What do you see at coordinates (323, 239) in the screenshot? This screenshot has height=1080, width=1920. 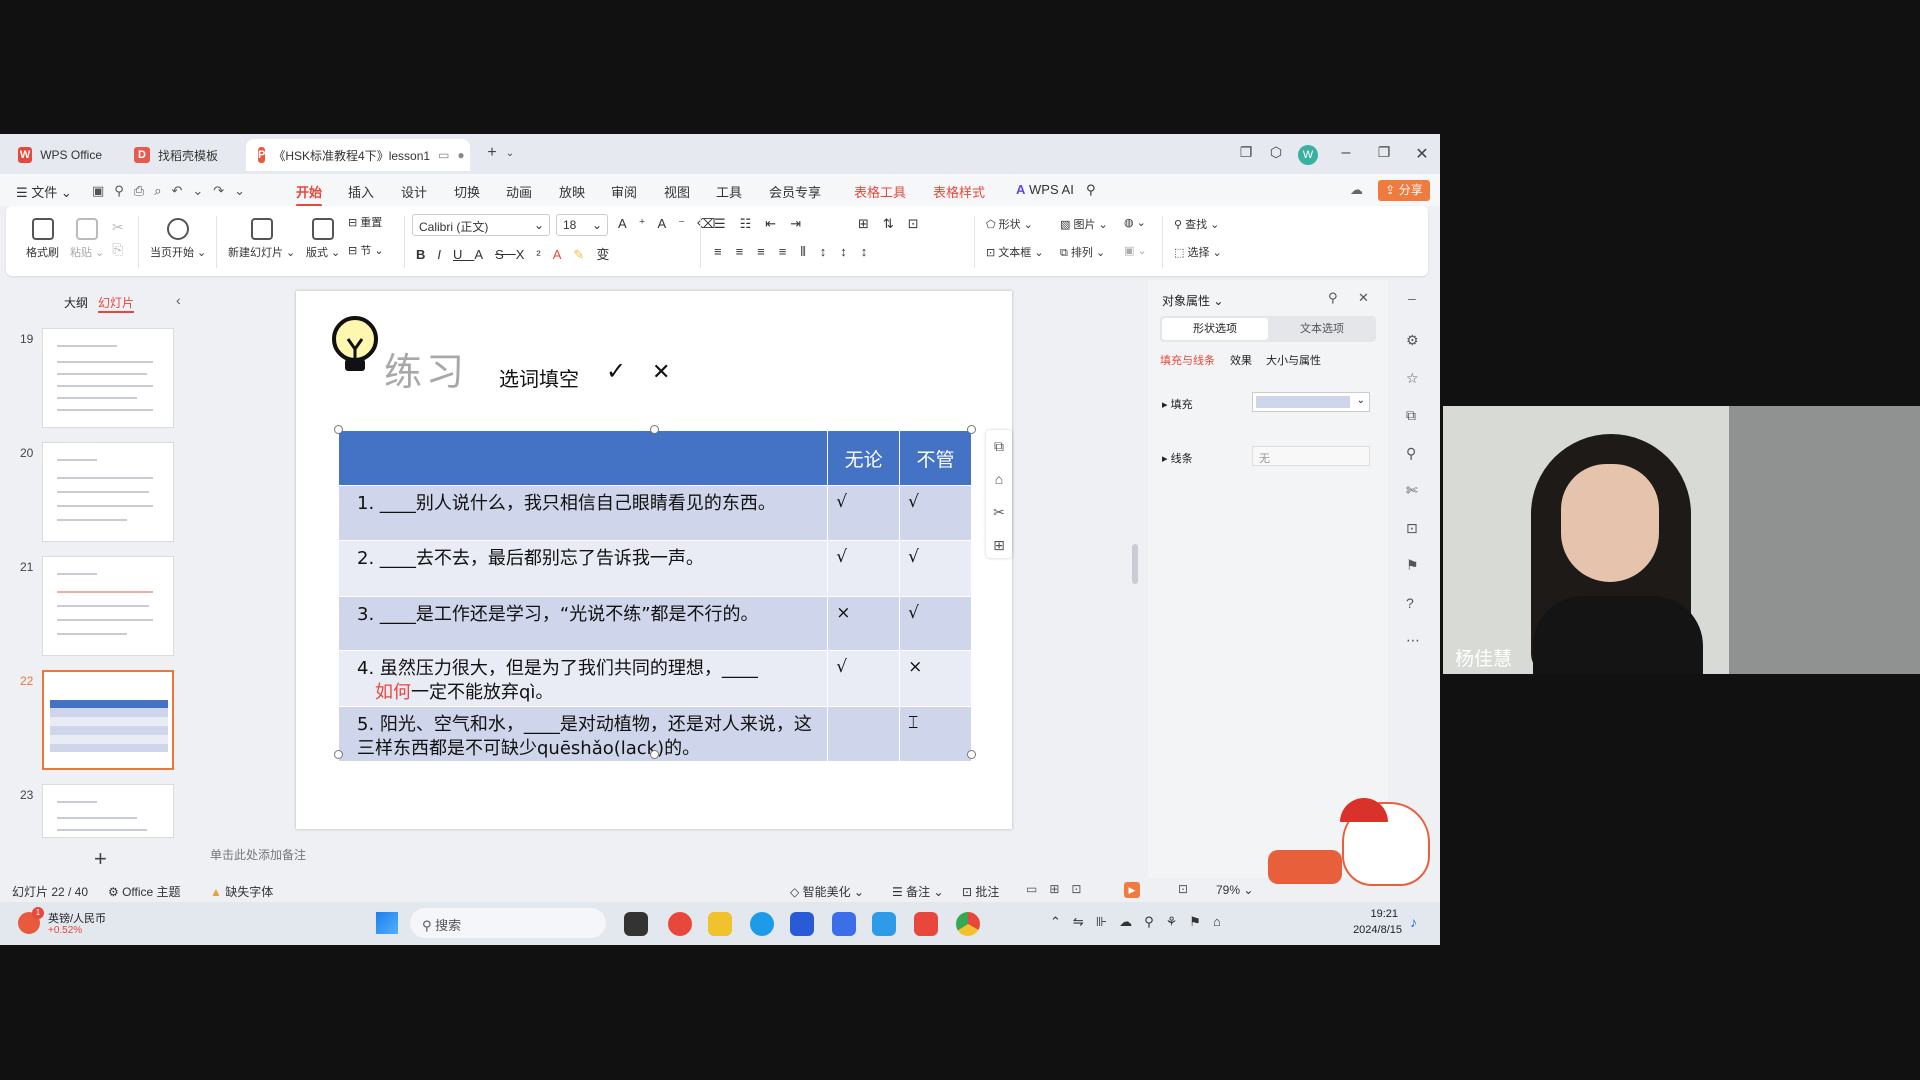 I see `layout-button: 版式 ⌄` at bounding box center [323, 239].